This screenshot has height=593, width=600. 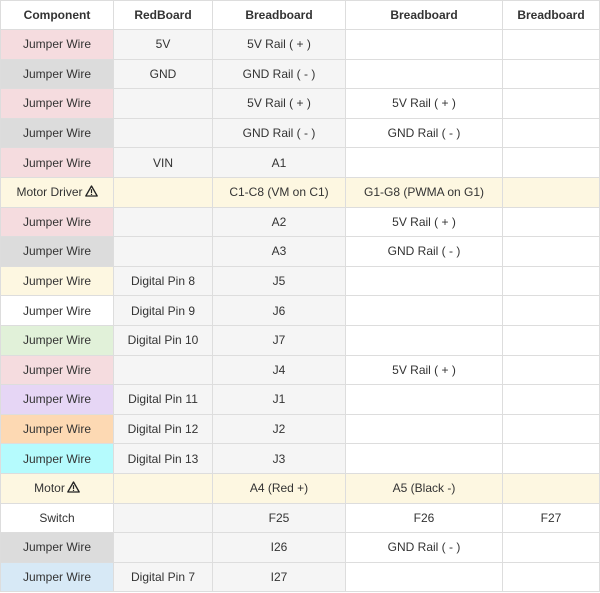 I want to click on header-breadboard-1: Breadboard, so click(x=279, y=15).